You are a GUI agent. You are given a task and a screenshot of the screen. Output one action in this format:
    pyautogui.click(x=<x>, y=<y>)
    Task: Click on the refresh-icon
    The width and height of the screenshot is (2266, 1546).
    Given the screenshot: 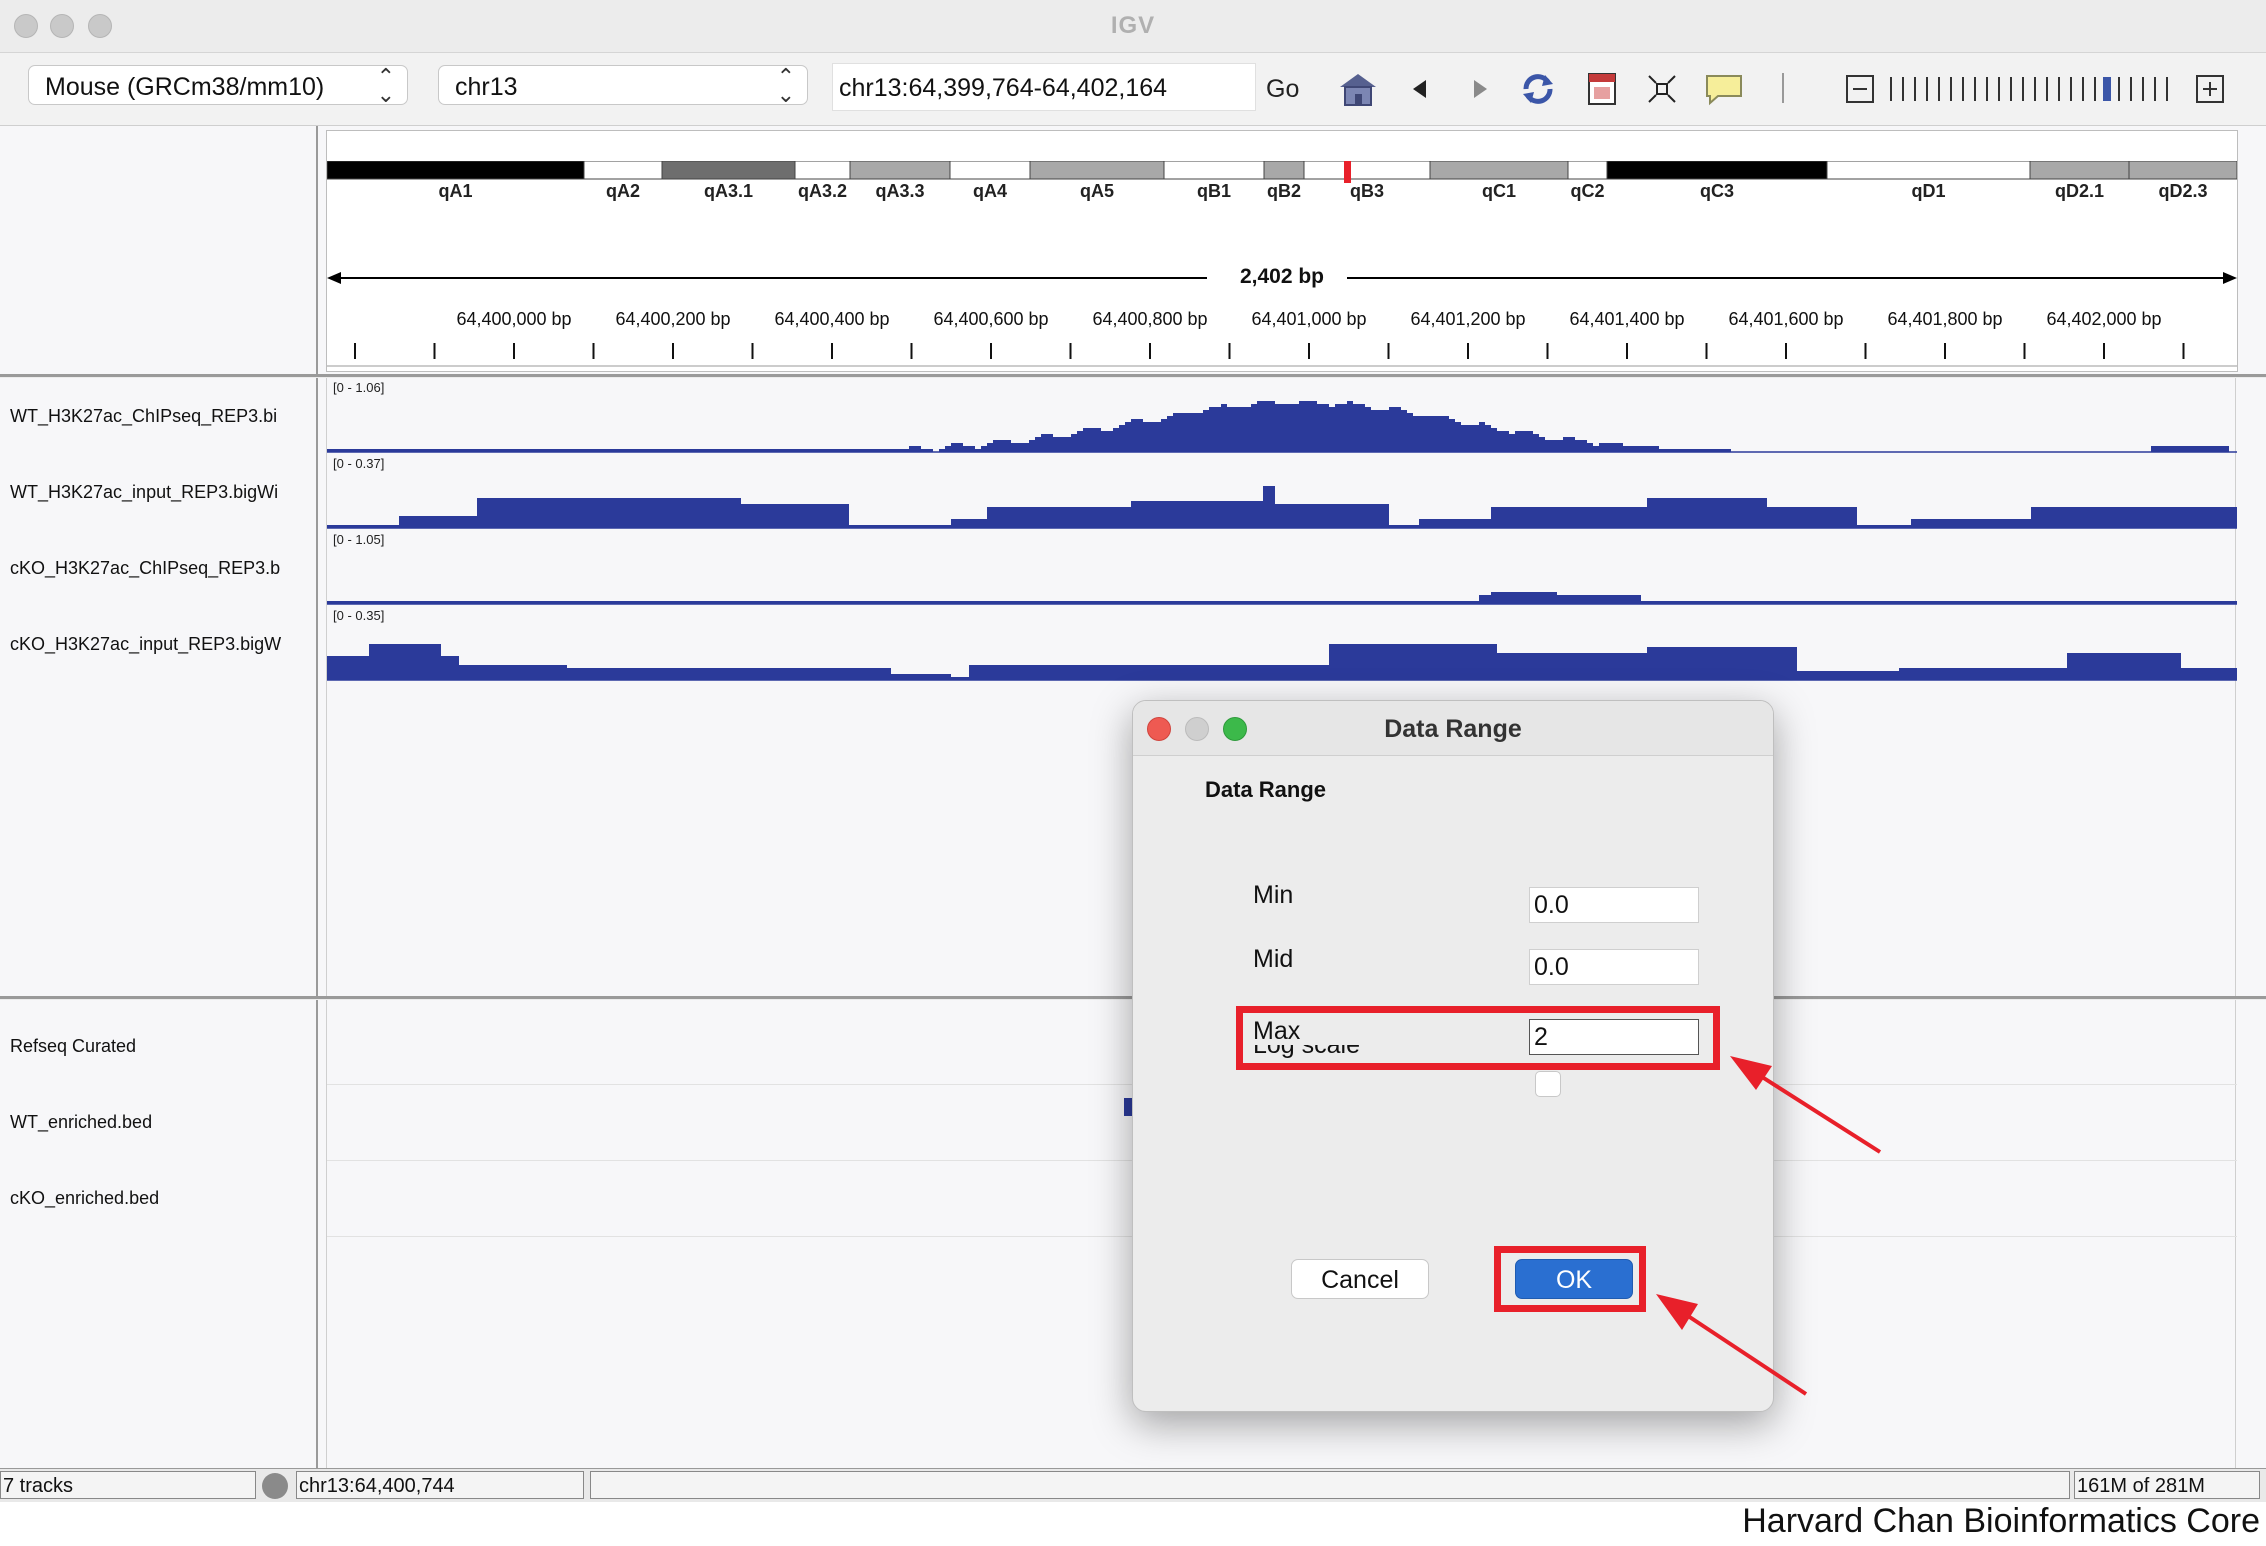 What is the action you would take?
    pyautogui.click(x=1538, y=89)
    